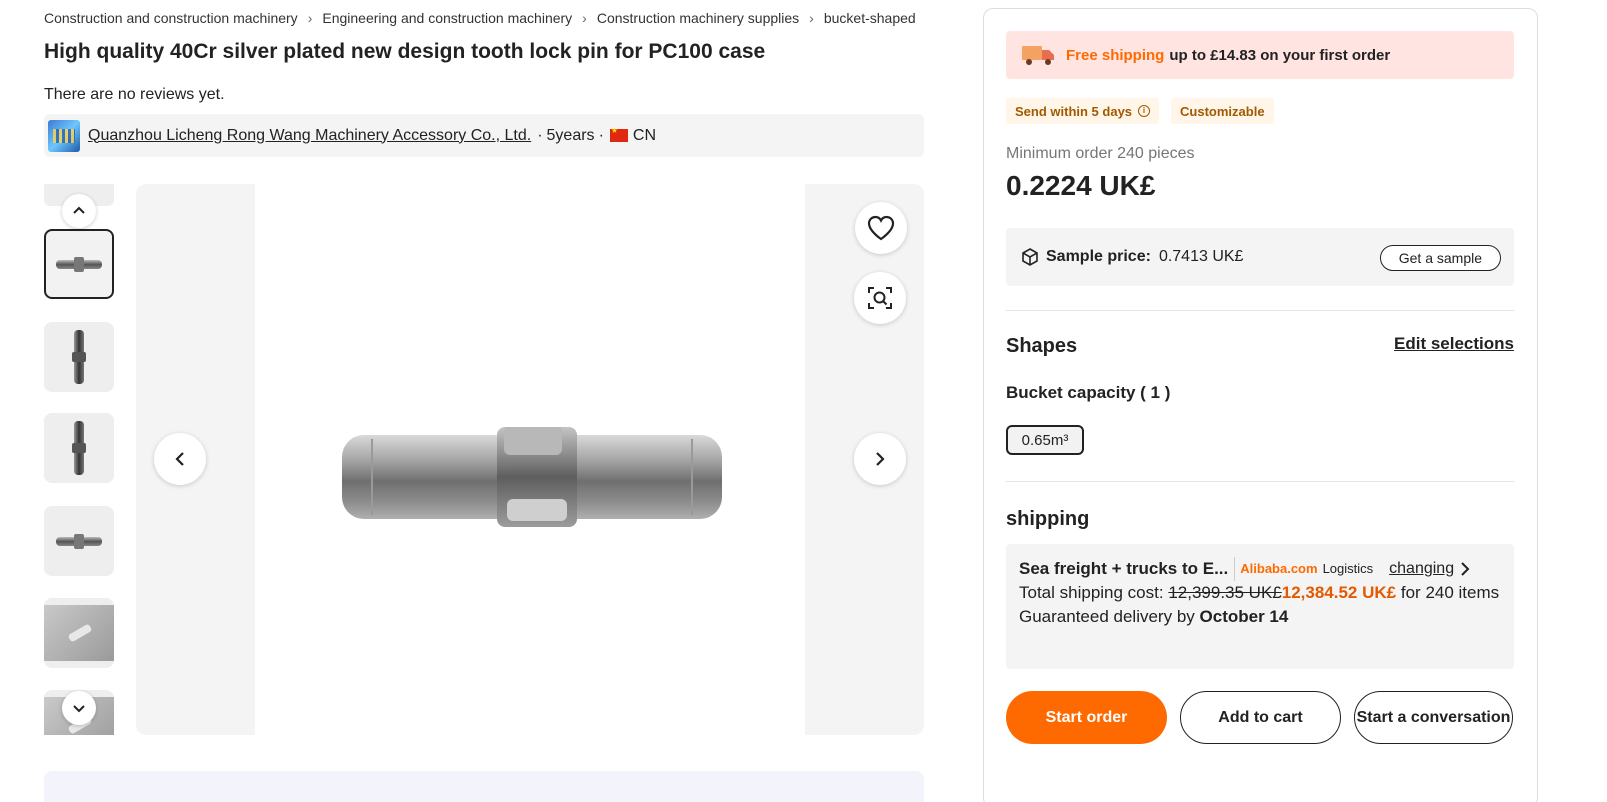 The width and height of the screenshot is (1607, 802). What do you see at coordinates (1100, 153) in the screenshot?
I see `minimum-order: Minimum order 240 pieces` at bounding box center [1100, 153].